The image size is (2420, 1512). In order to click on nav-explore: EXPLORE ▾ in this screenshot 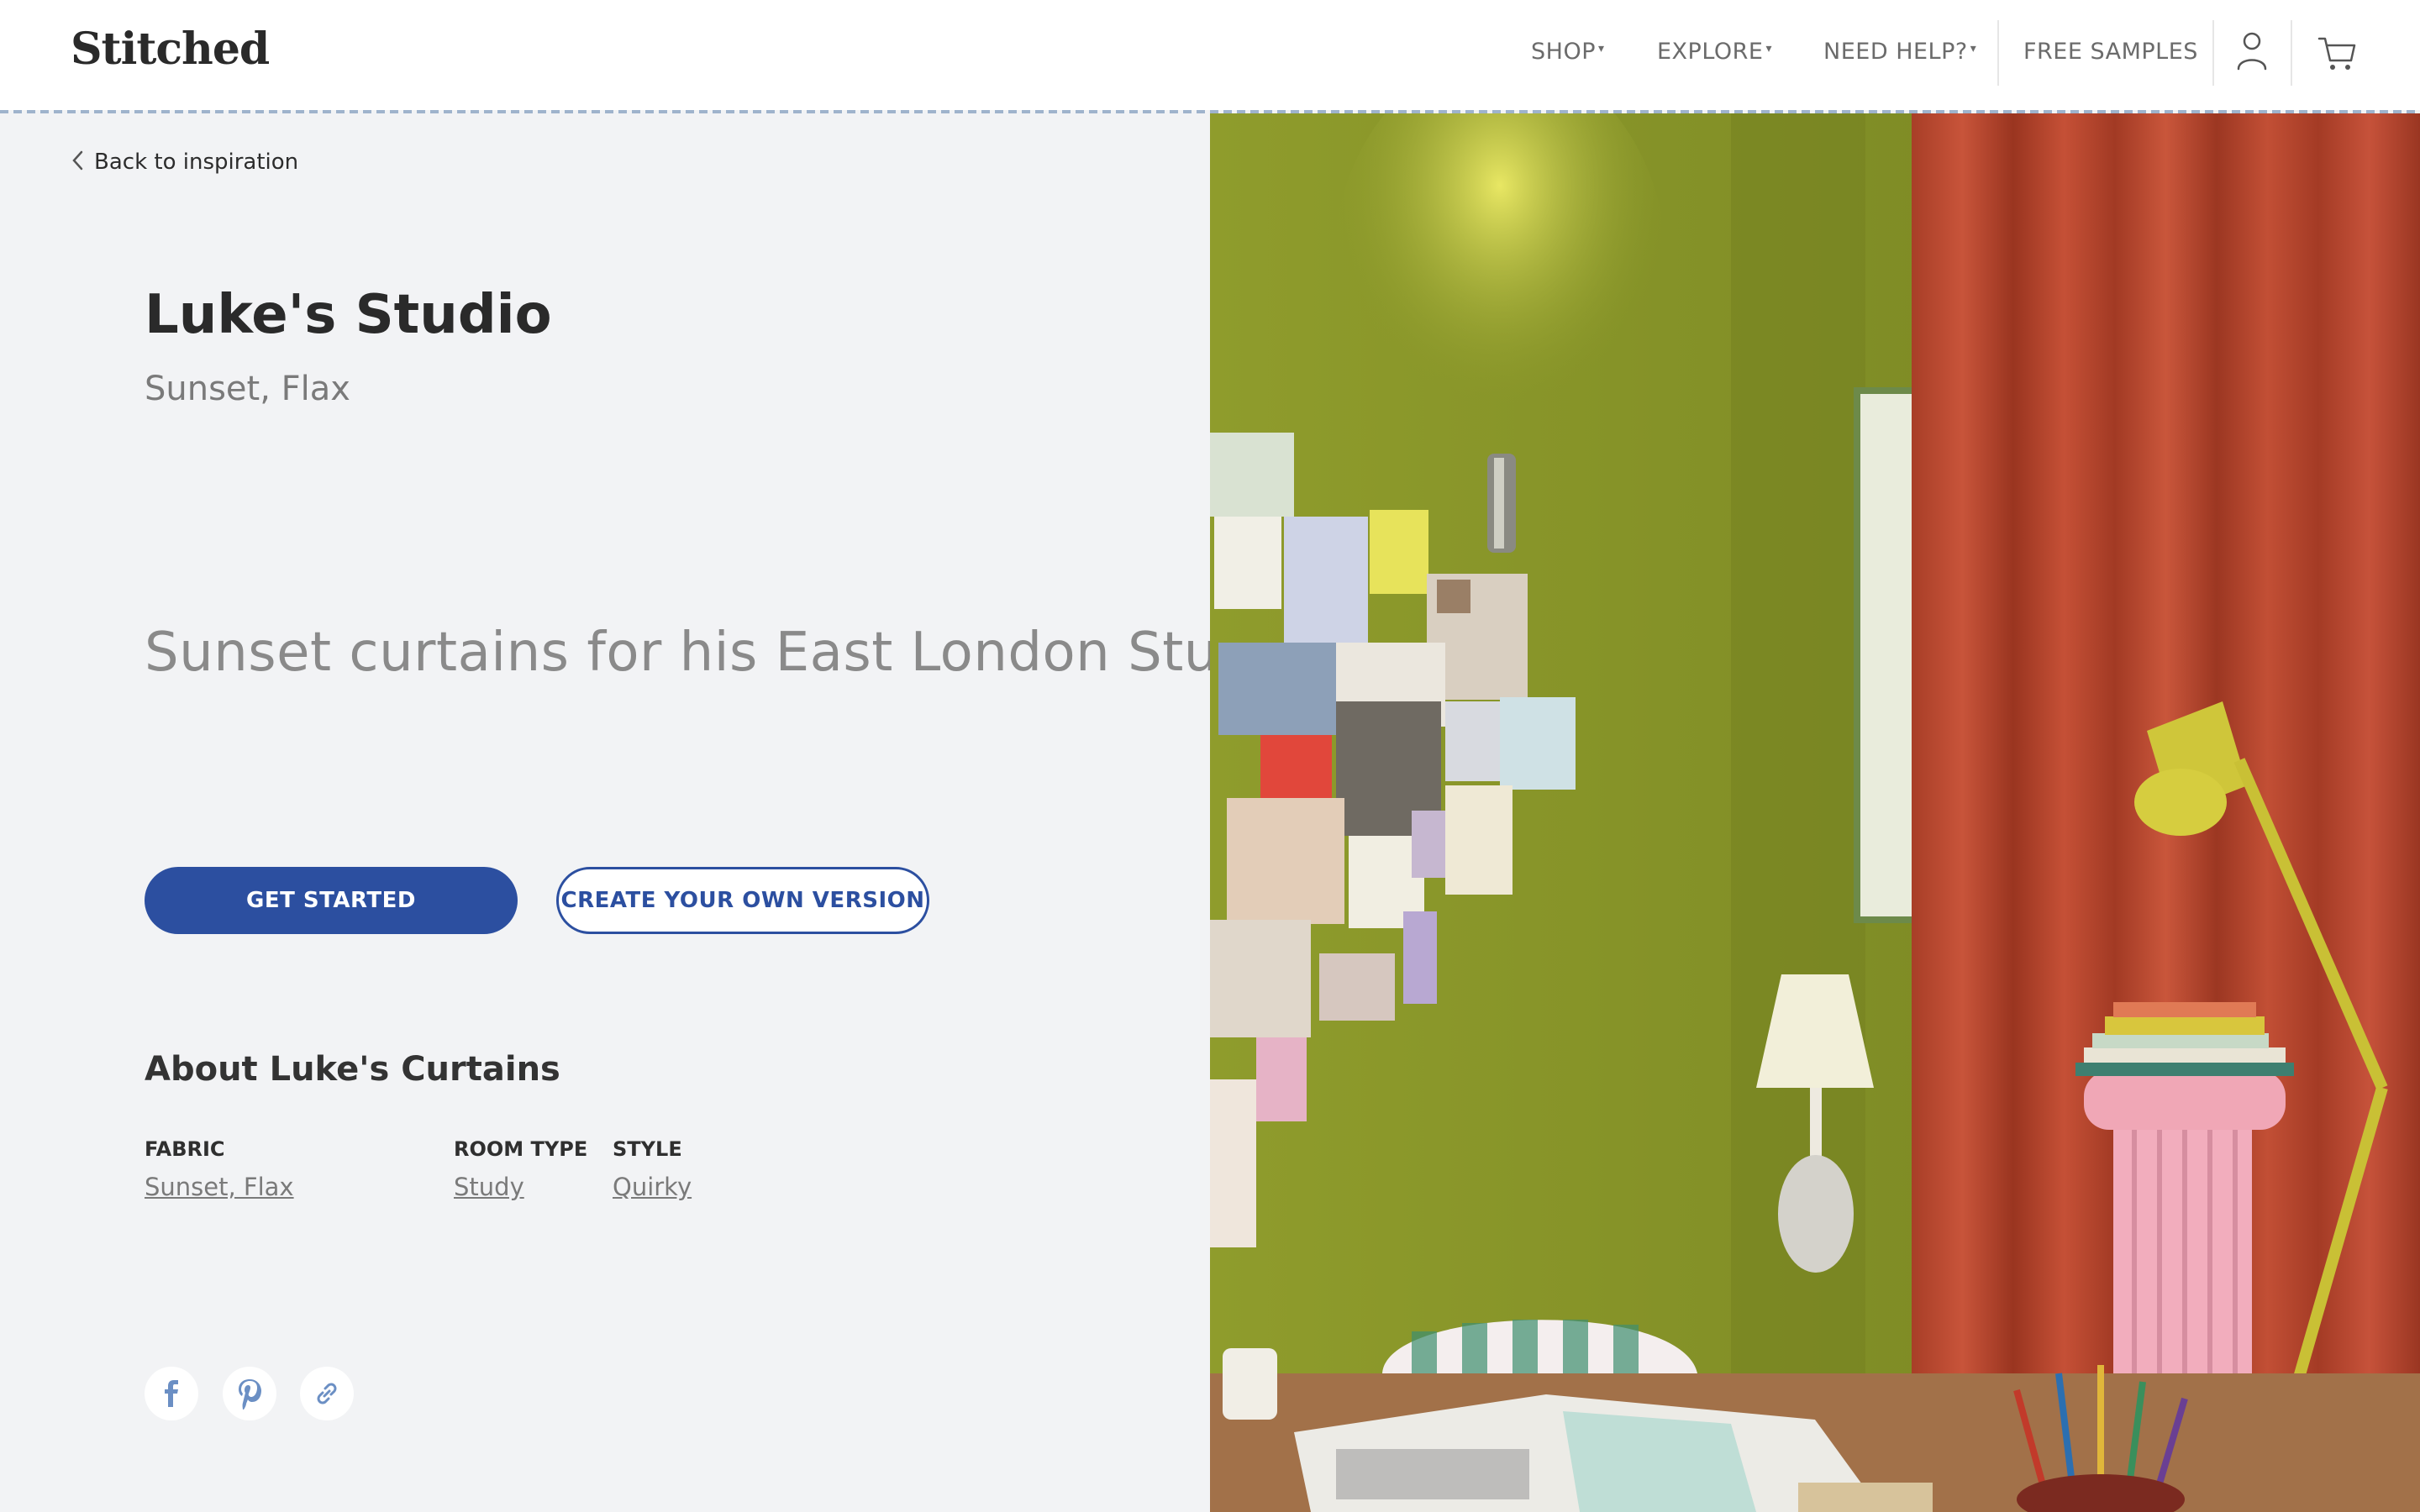, I will do `click(1714, 52)`.